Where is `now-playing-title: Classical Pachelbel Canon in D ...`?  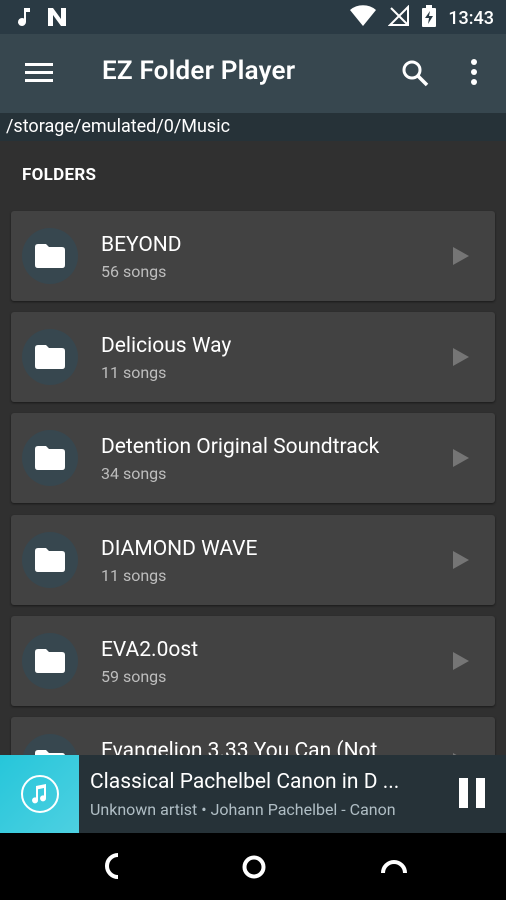 now-playing-title: Classical Pachelbel Canon in D ... is located at coordinates (245, 782).